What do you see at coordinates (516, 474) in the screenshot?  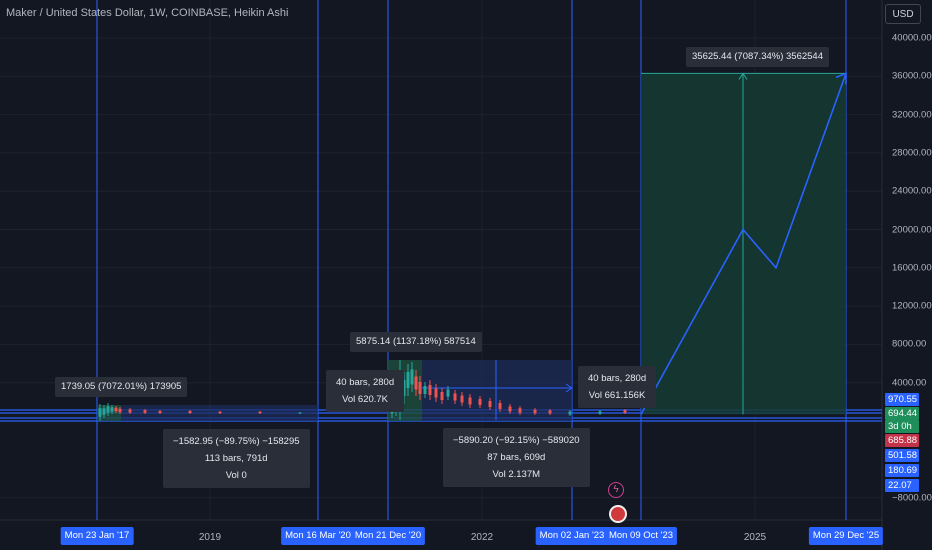 I see `measurement-line: Vol 2.137M` at bounding box center [516, 474].